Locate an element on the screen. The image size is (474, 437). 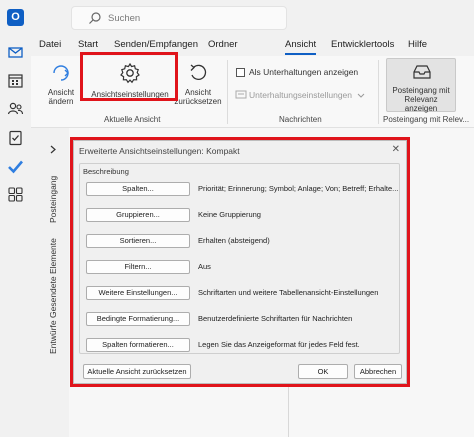
conversation-settings-dropdown: Unterhaltungseinstellungen is located at coordinates (300, 95).